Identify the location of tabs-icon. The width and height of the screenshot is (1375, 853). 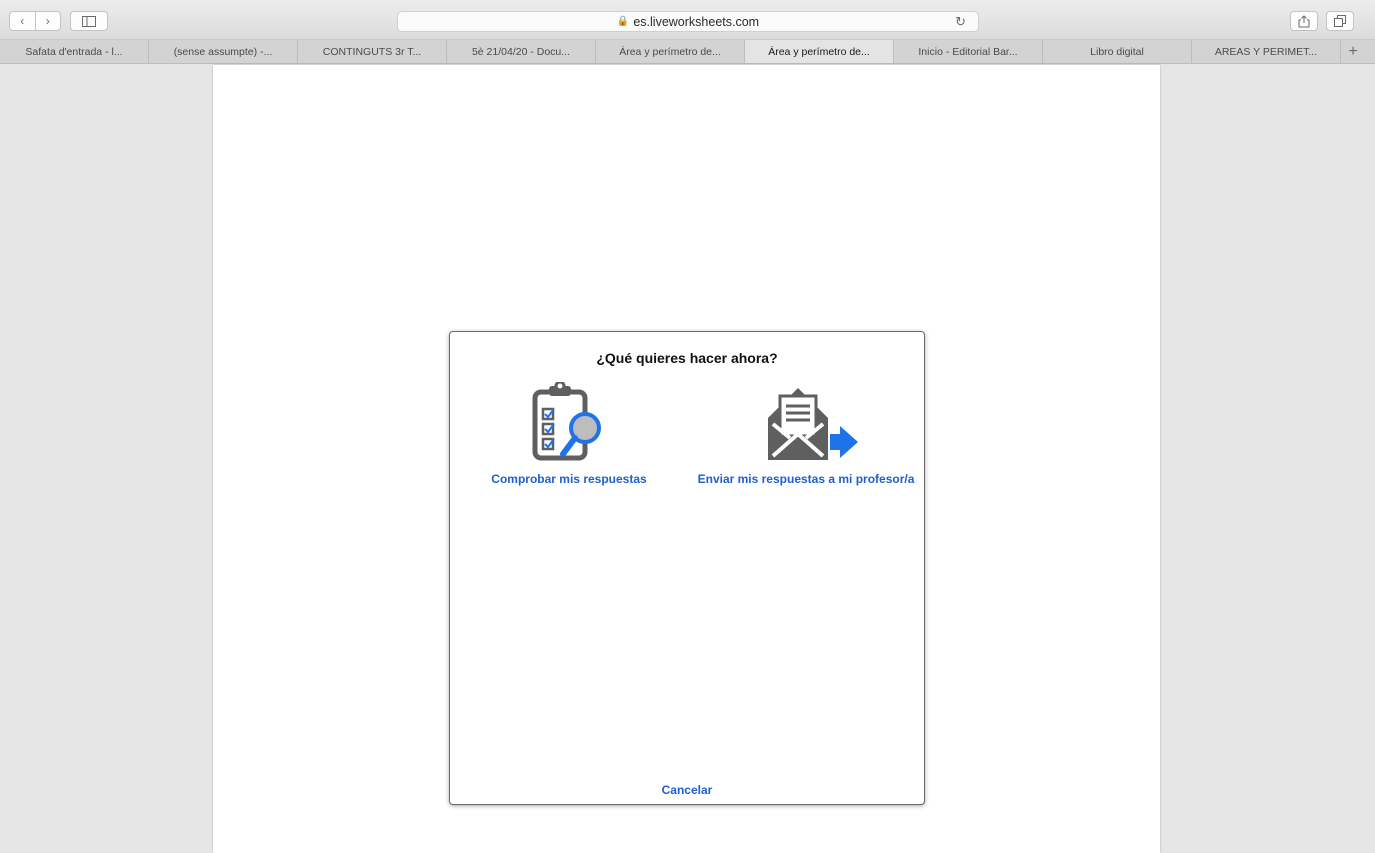
(1340, 21).